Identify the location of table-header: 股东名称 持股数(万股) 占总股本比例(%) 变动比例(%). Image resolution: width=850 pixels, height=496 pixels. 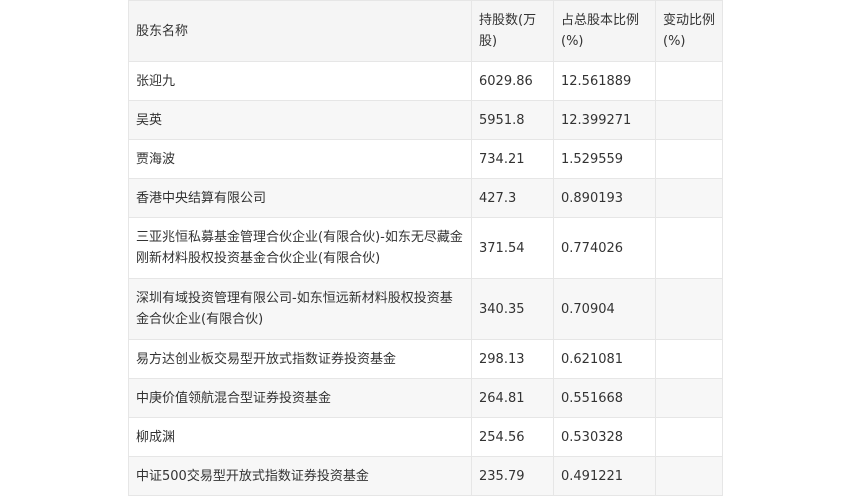
(425, 31).